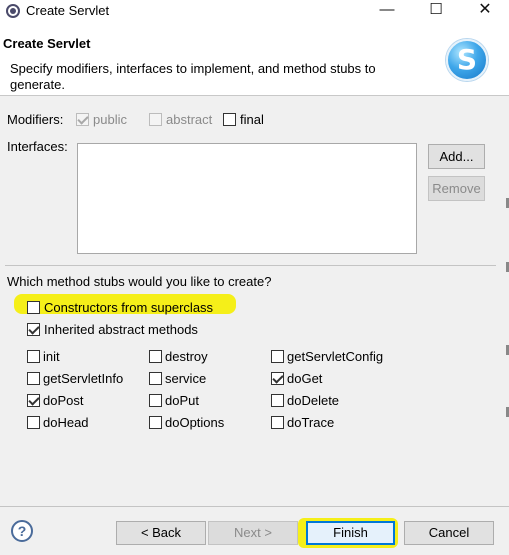 The height and width of the screenshot is (555, 509). Describe the element at coordinates (304, 378) in the screenshot. I see `doget-label: doGet` at that location.